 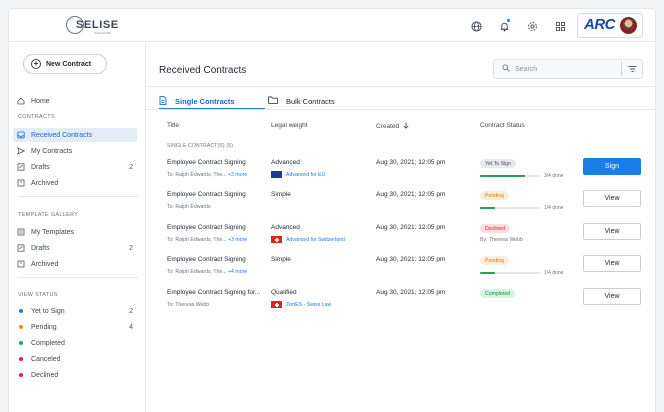 What do you see at coordinates (65, 64) in the screenshot?
I see `new-contract-button: + New Contract` at bounding box center [65, 64].